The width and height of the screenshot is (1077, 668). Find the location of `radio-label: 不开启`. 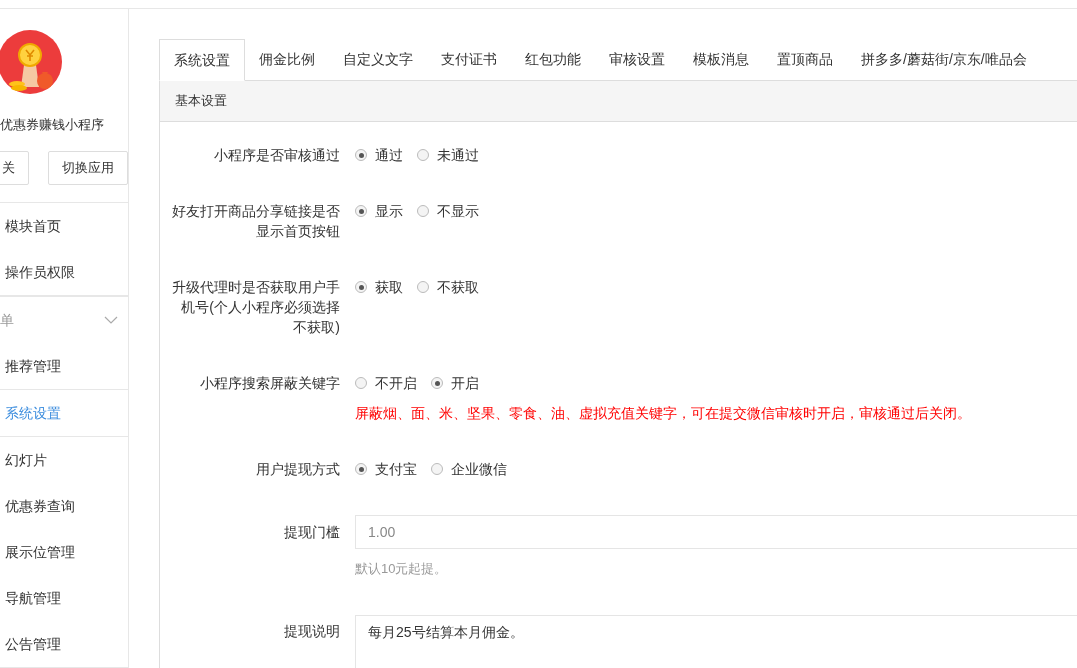

radio-label: 不开启 is located at coordinates (396, 383).